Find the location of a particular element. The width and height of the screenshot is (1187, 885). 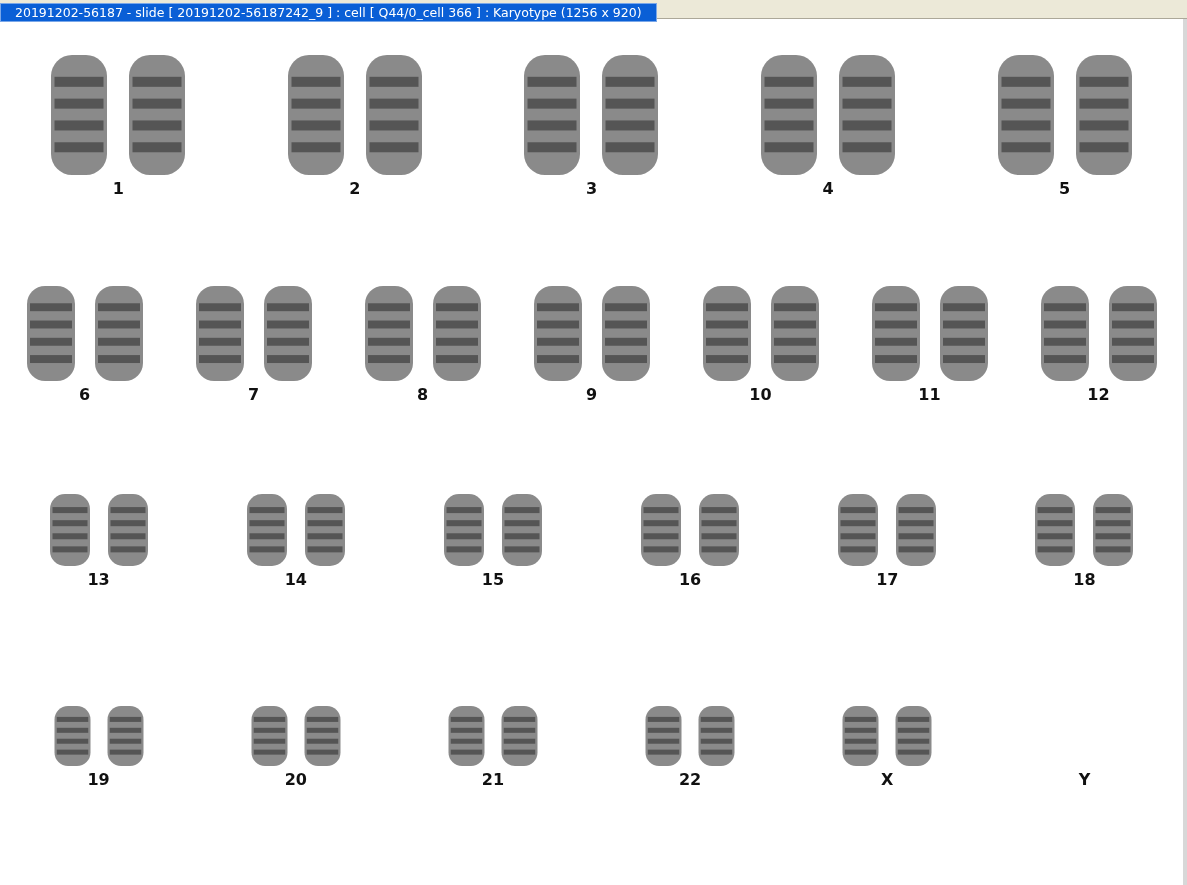

chromosome-label: 1 is located at coordinates (118, 189).